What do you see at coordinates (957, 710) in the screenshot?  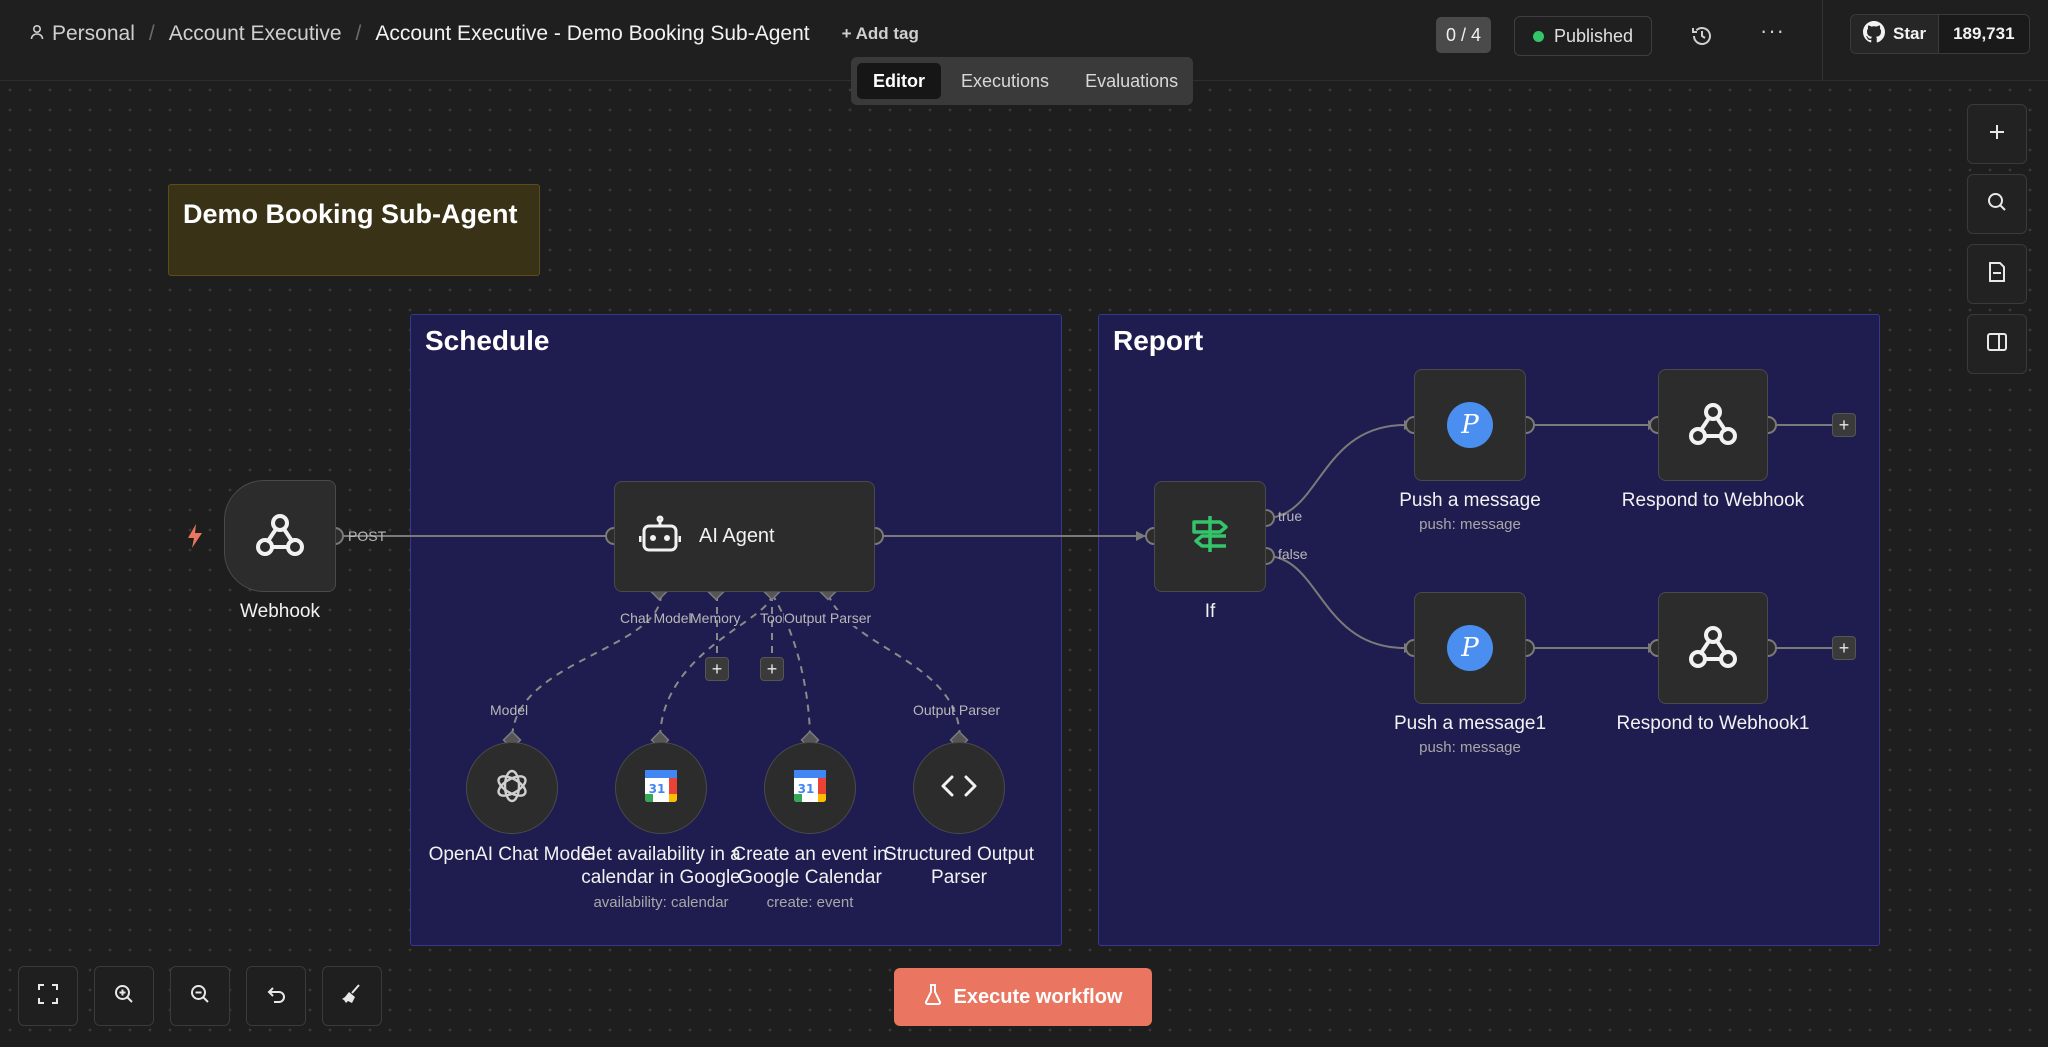 I see `parser-port-label: Output Parser` at bounding box center [957, 710].